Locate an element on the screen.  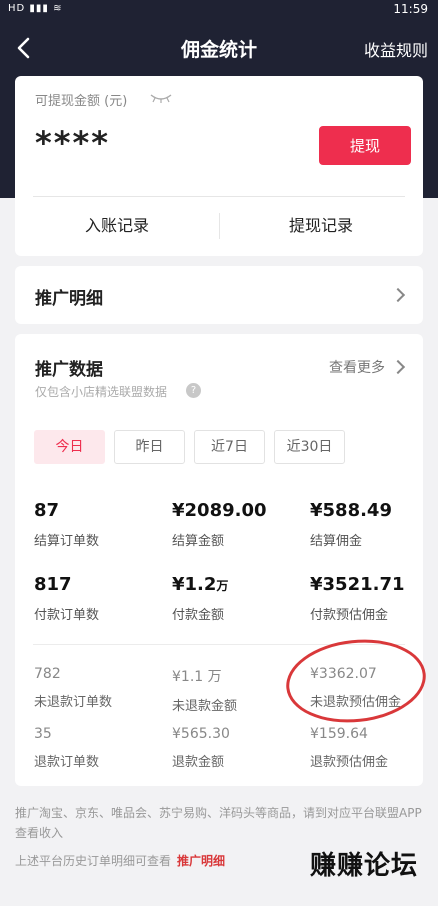
promo-data-subtitle: 仅包含小店精选联盟数据 is located at coordinates (101, 392).